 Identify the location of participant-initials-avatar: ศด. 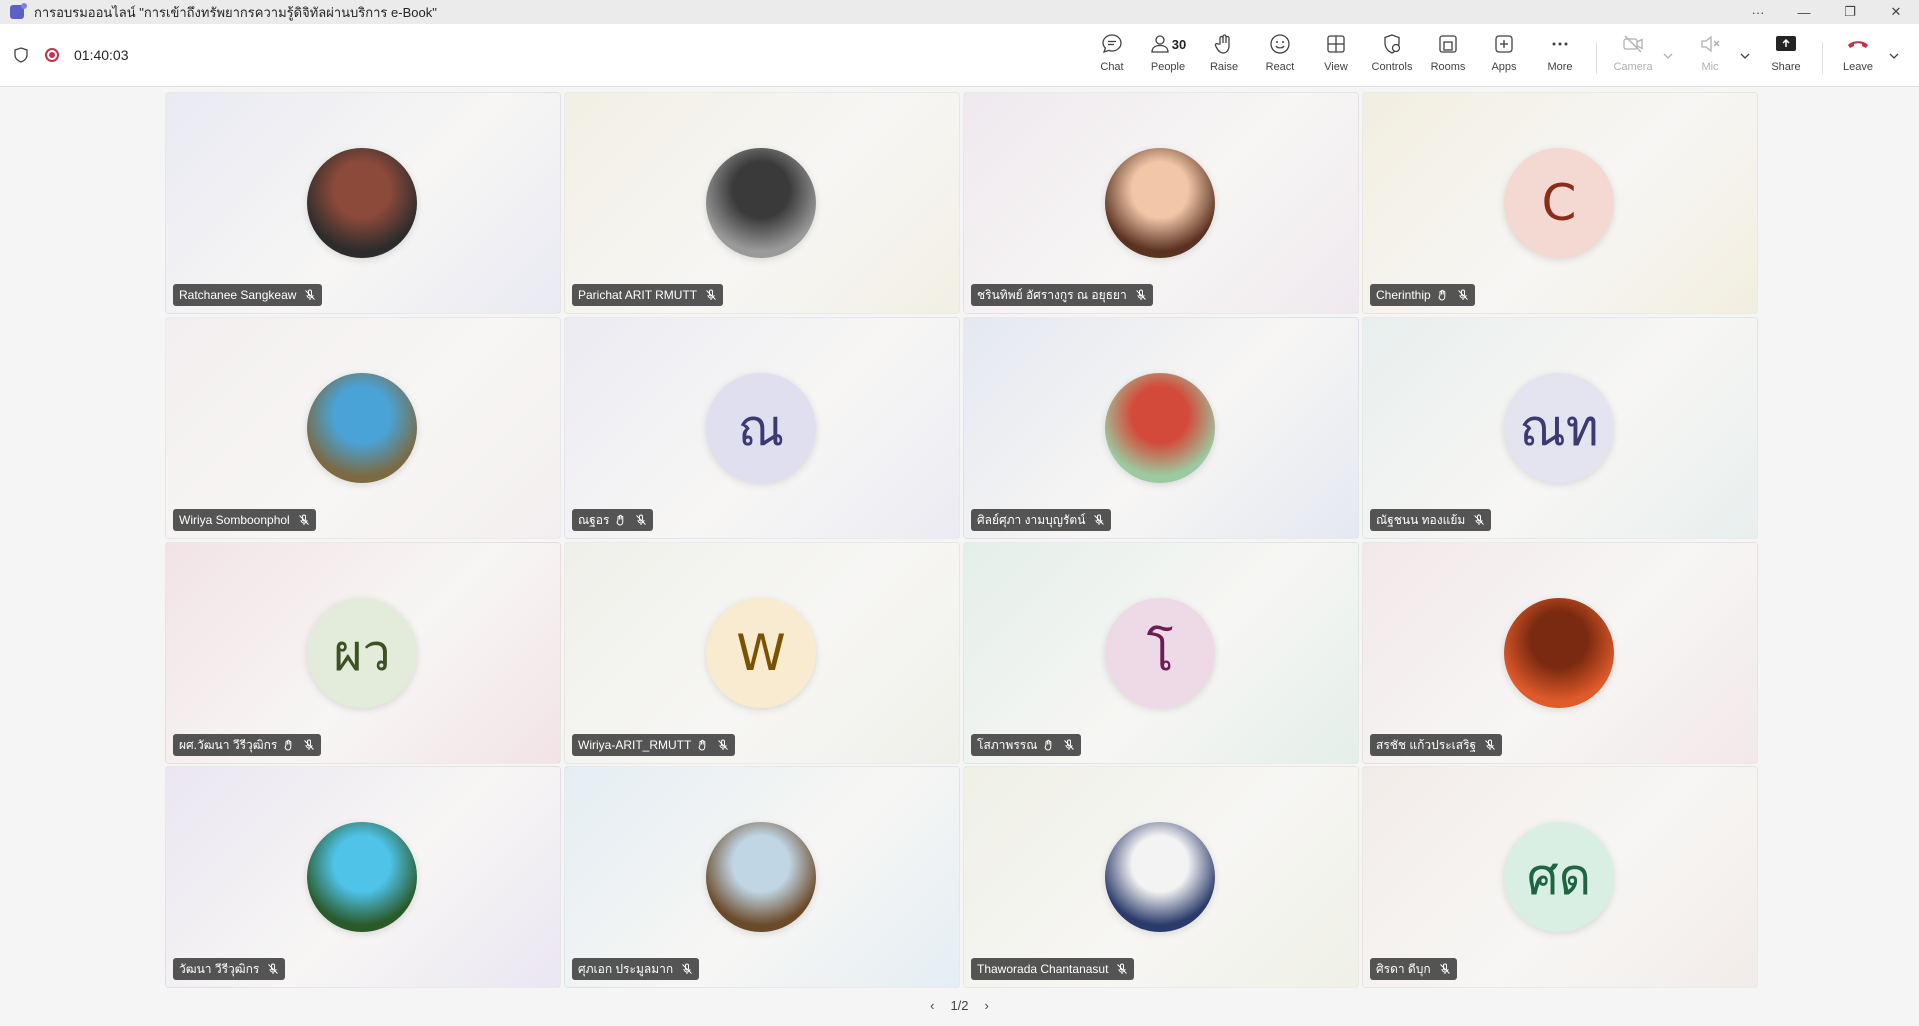
(1559, 877).